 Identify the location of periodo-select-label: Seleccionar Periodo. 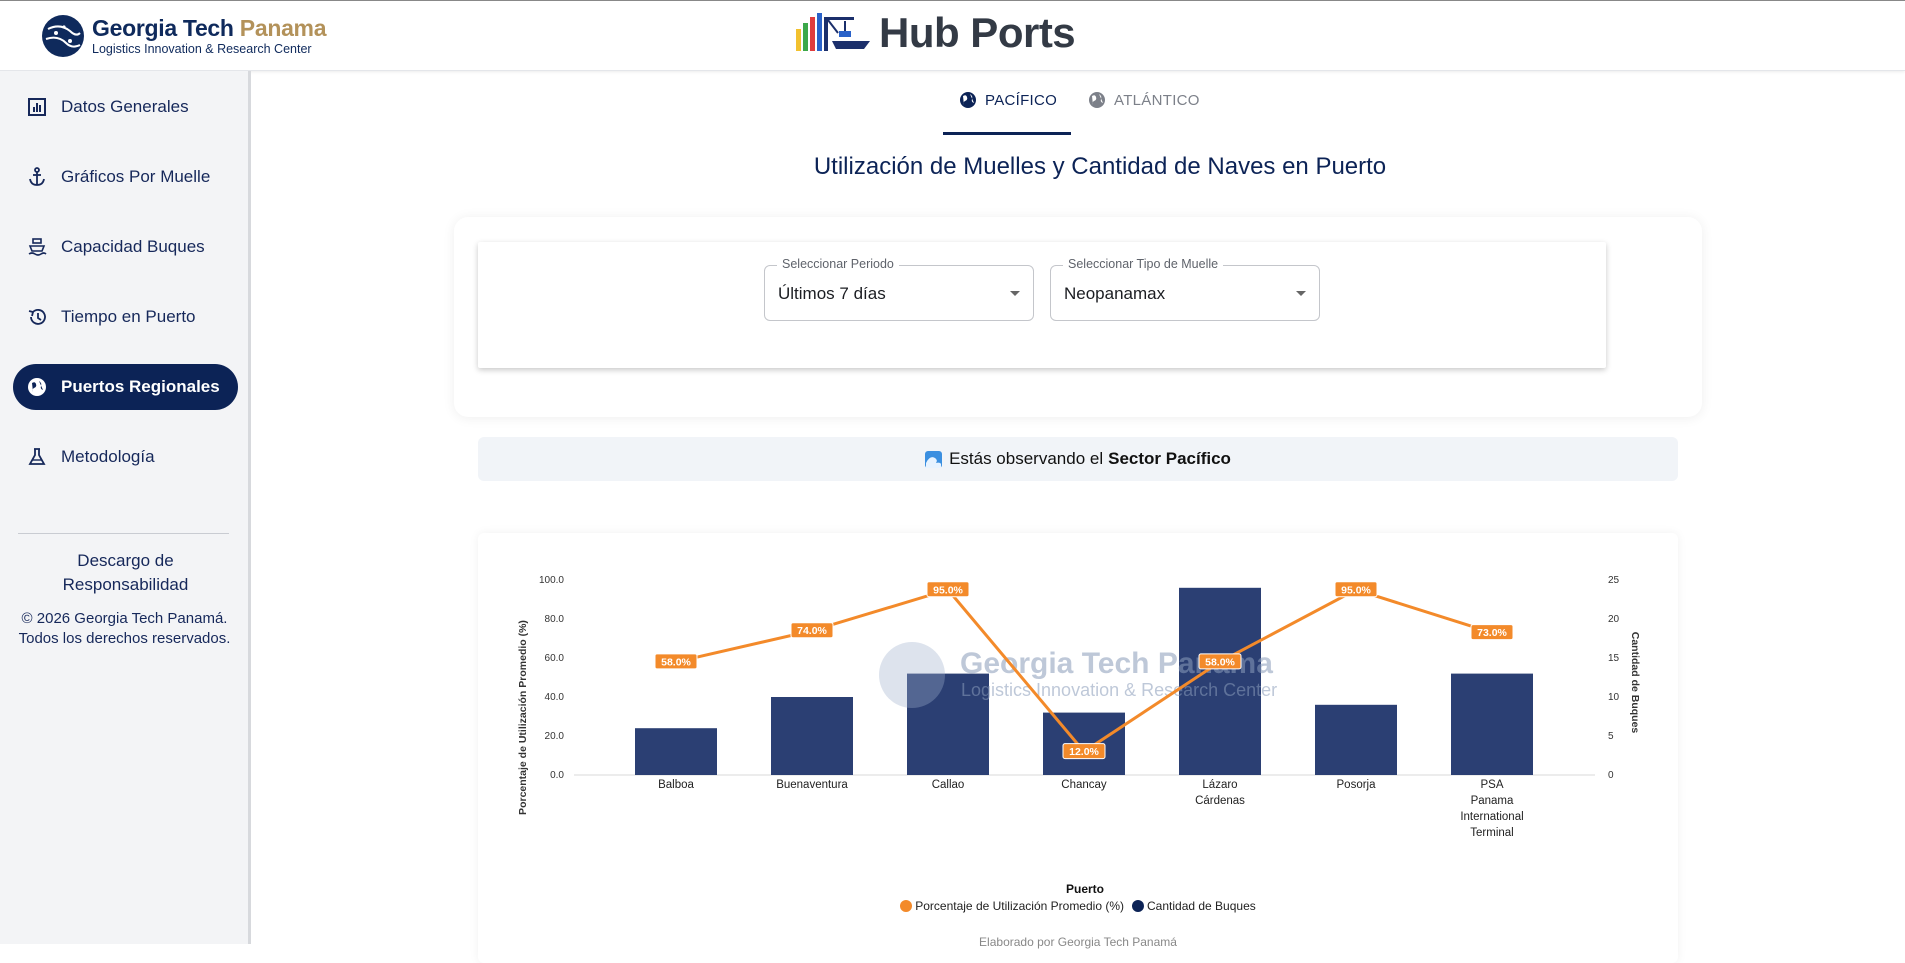
(838, 264).